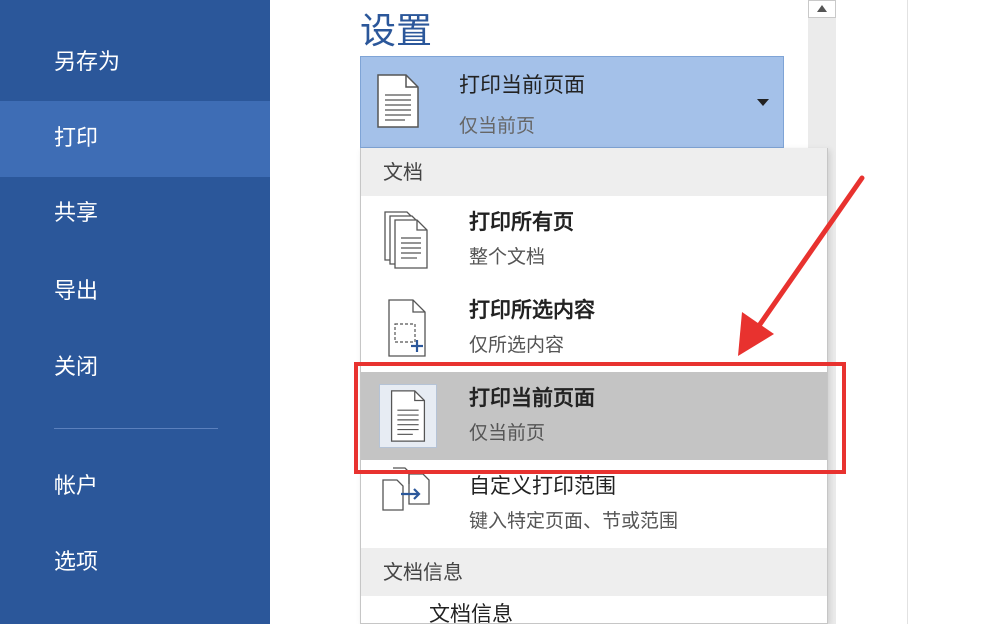  What do you see at coordinates (522, 85) in the screenshot?
I see `dropdown-title: 打印当前页面` at bounding box center [522, 85].